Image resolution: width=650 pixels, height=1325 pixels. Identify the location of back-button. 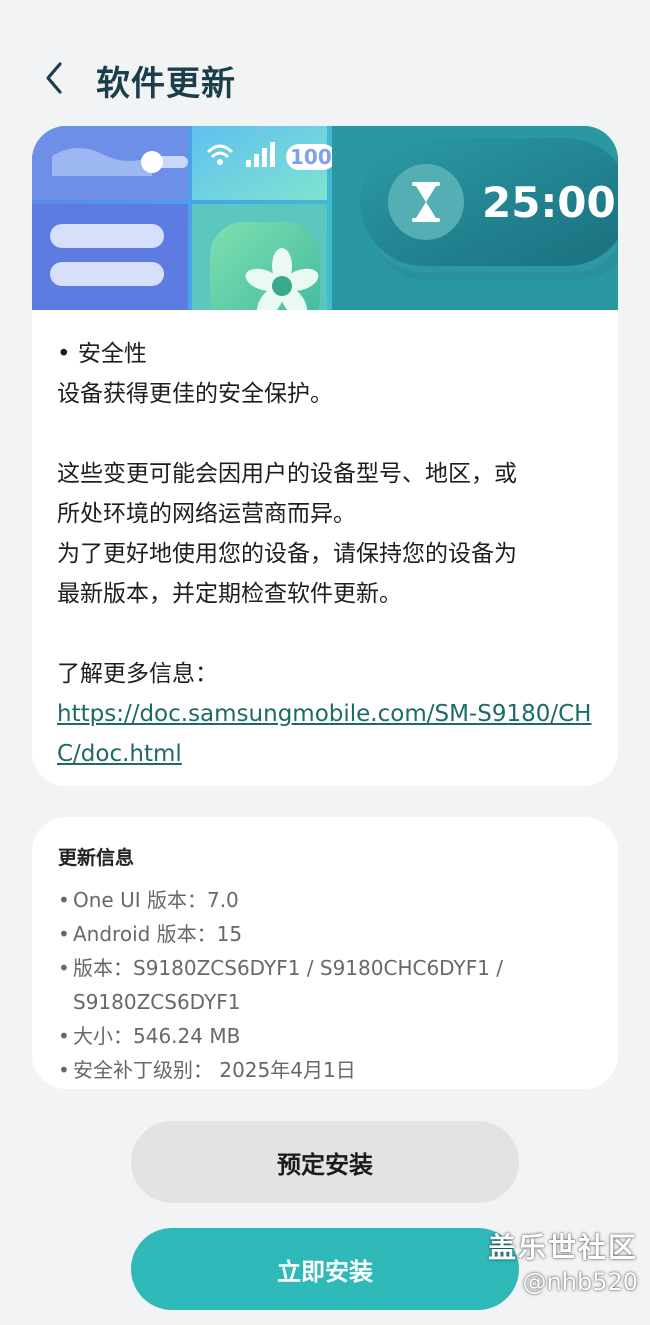
(55, 78).